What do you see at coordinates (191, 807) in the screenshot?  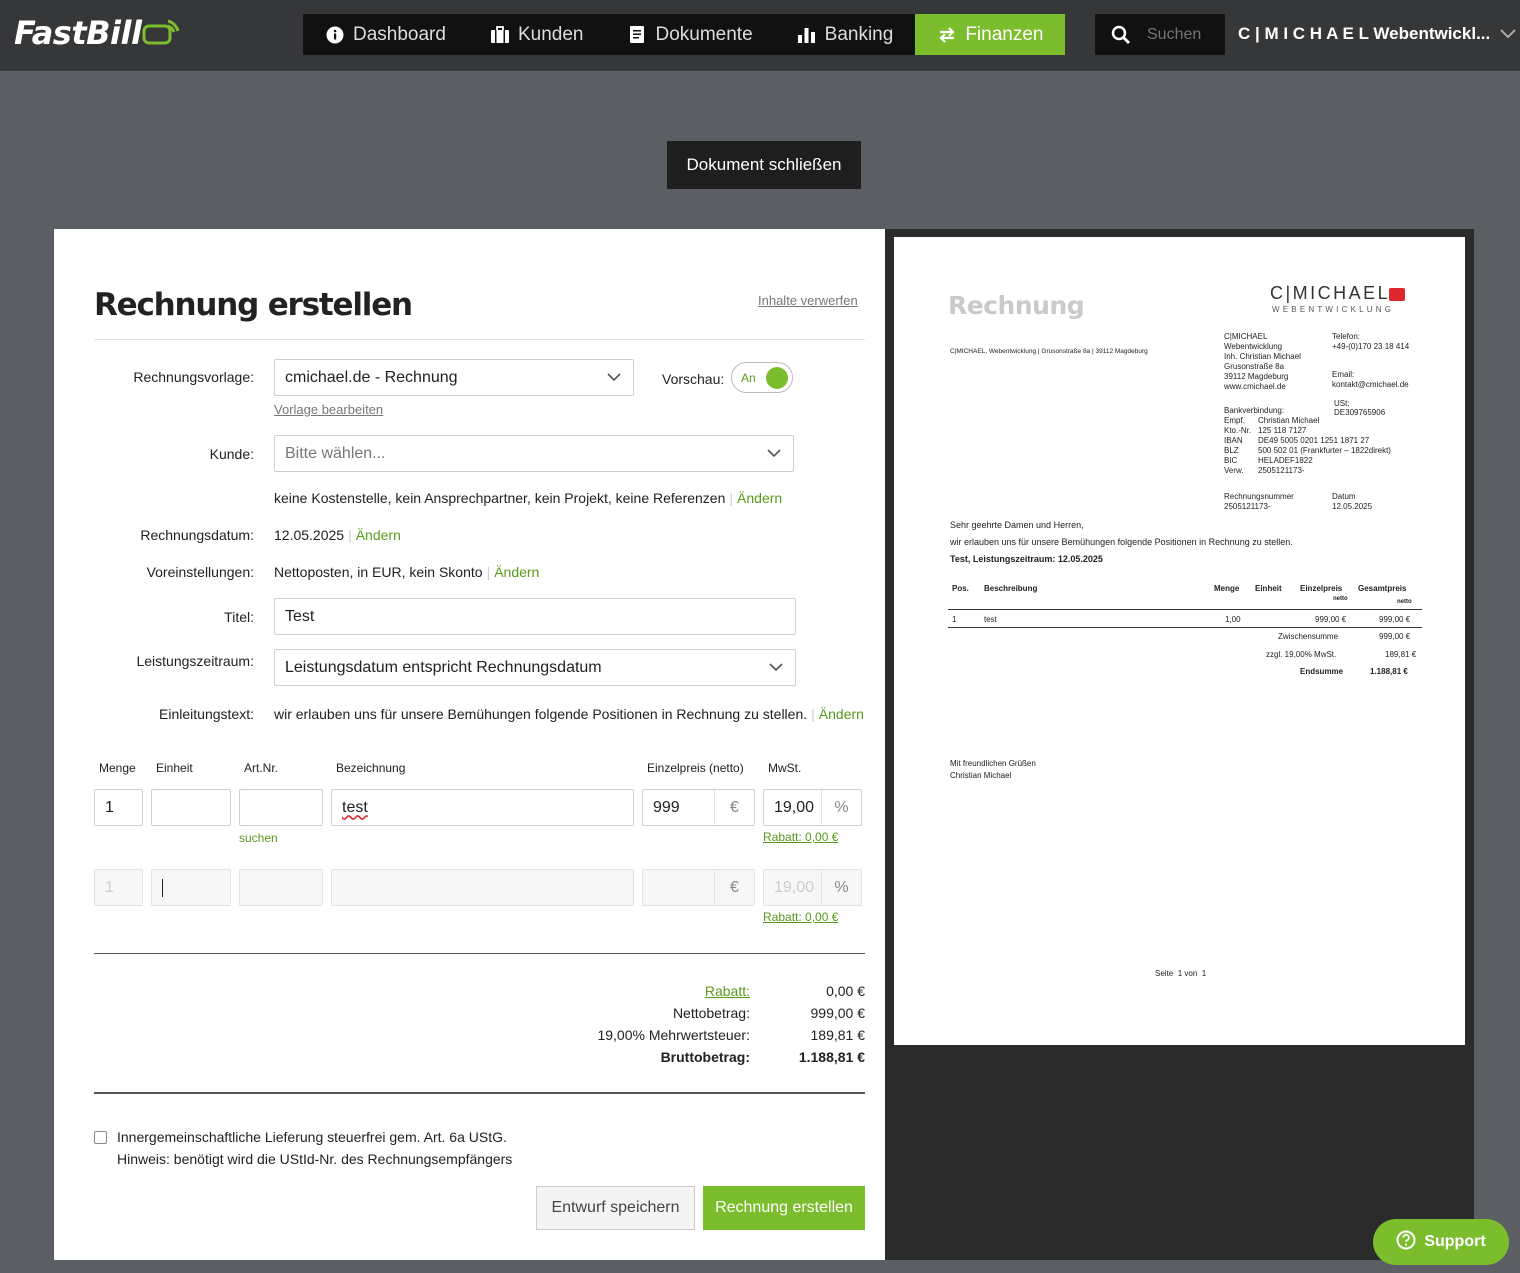 I see `line1-unit-input` at bounding box center [191, 807].